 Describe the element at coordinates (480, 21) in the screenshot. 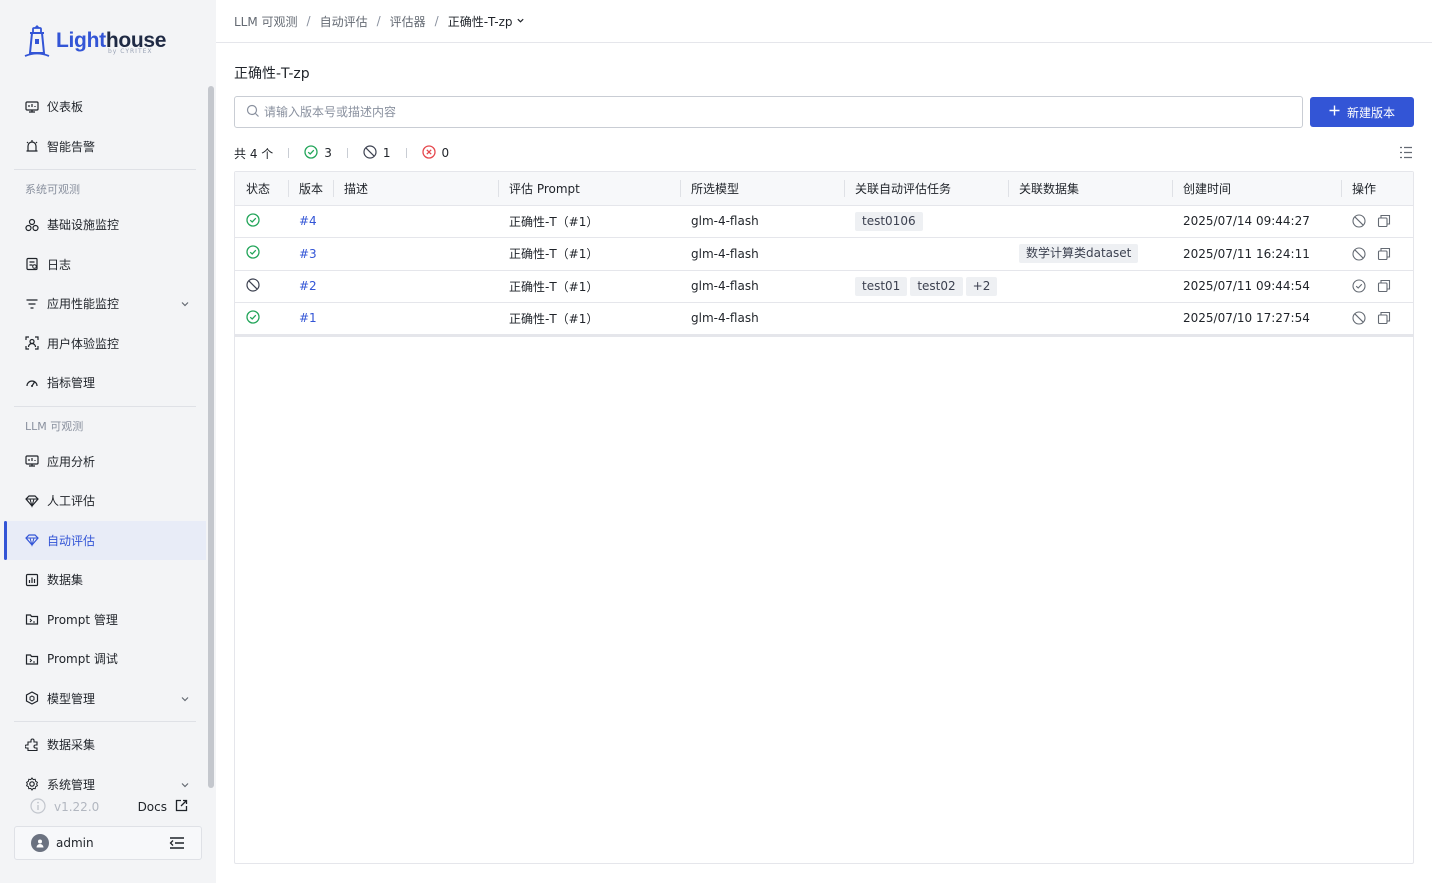

I see `breadcrumb-current-label: 正确性-T-zp` at that location.